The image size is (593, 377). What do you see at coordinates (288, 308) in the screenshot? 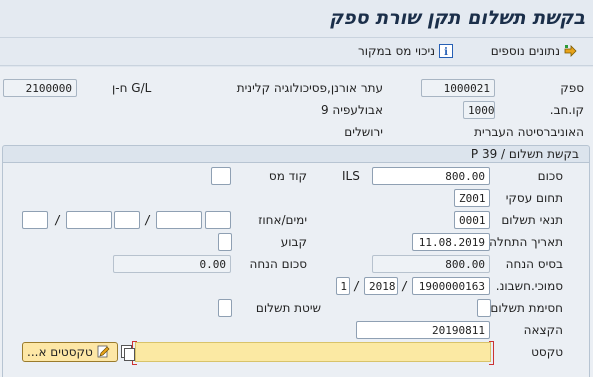
I see `payment-method-label: שיטת תשלום` at bounding box center [288, 308].